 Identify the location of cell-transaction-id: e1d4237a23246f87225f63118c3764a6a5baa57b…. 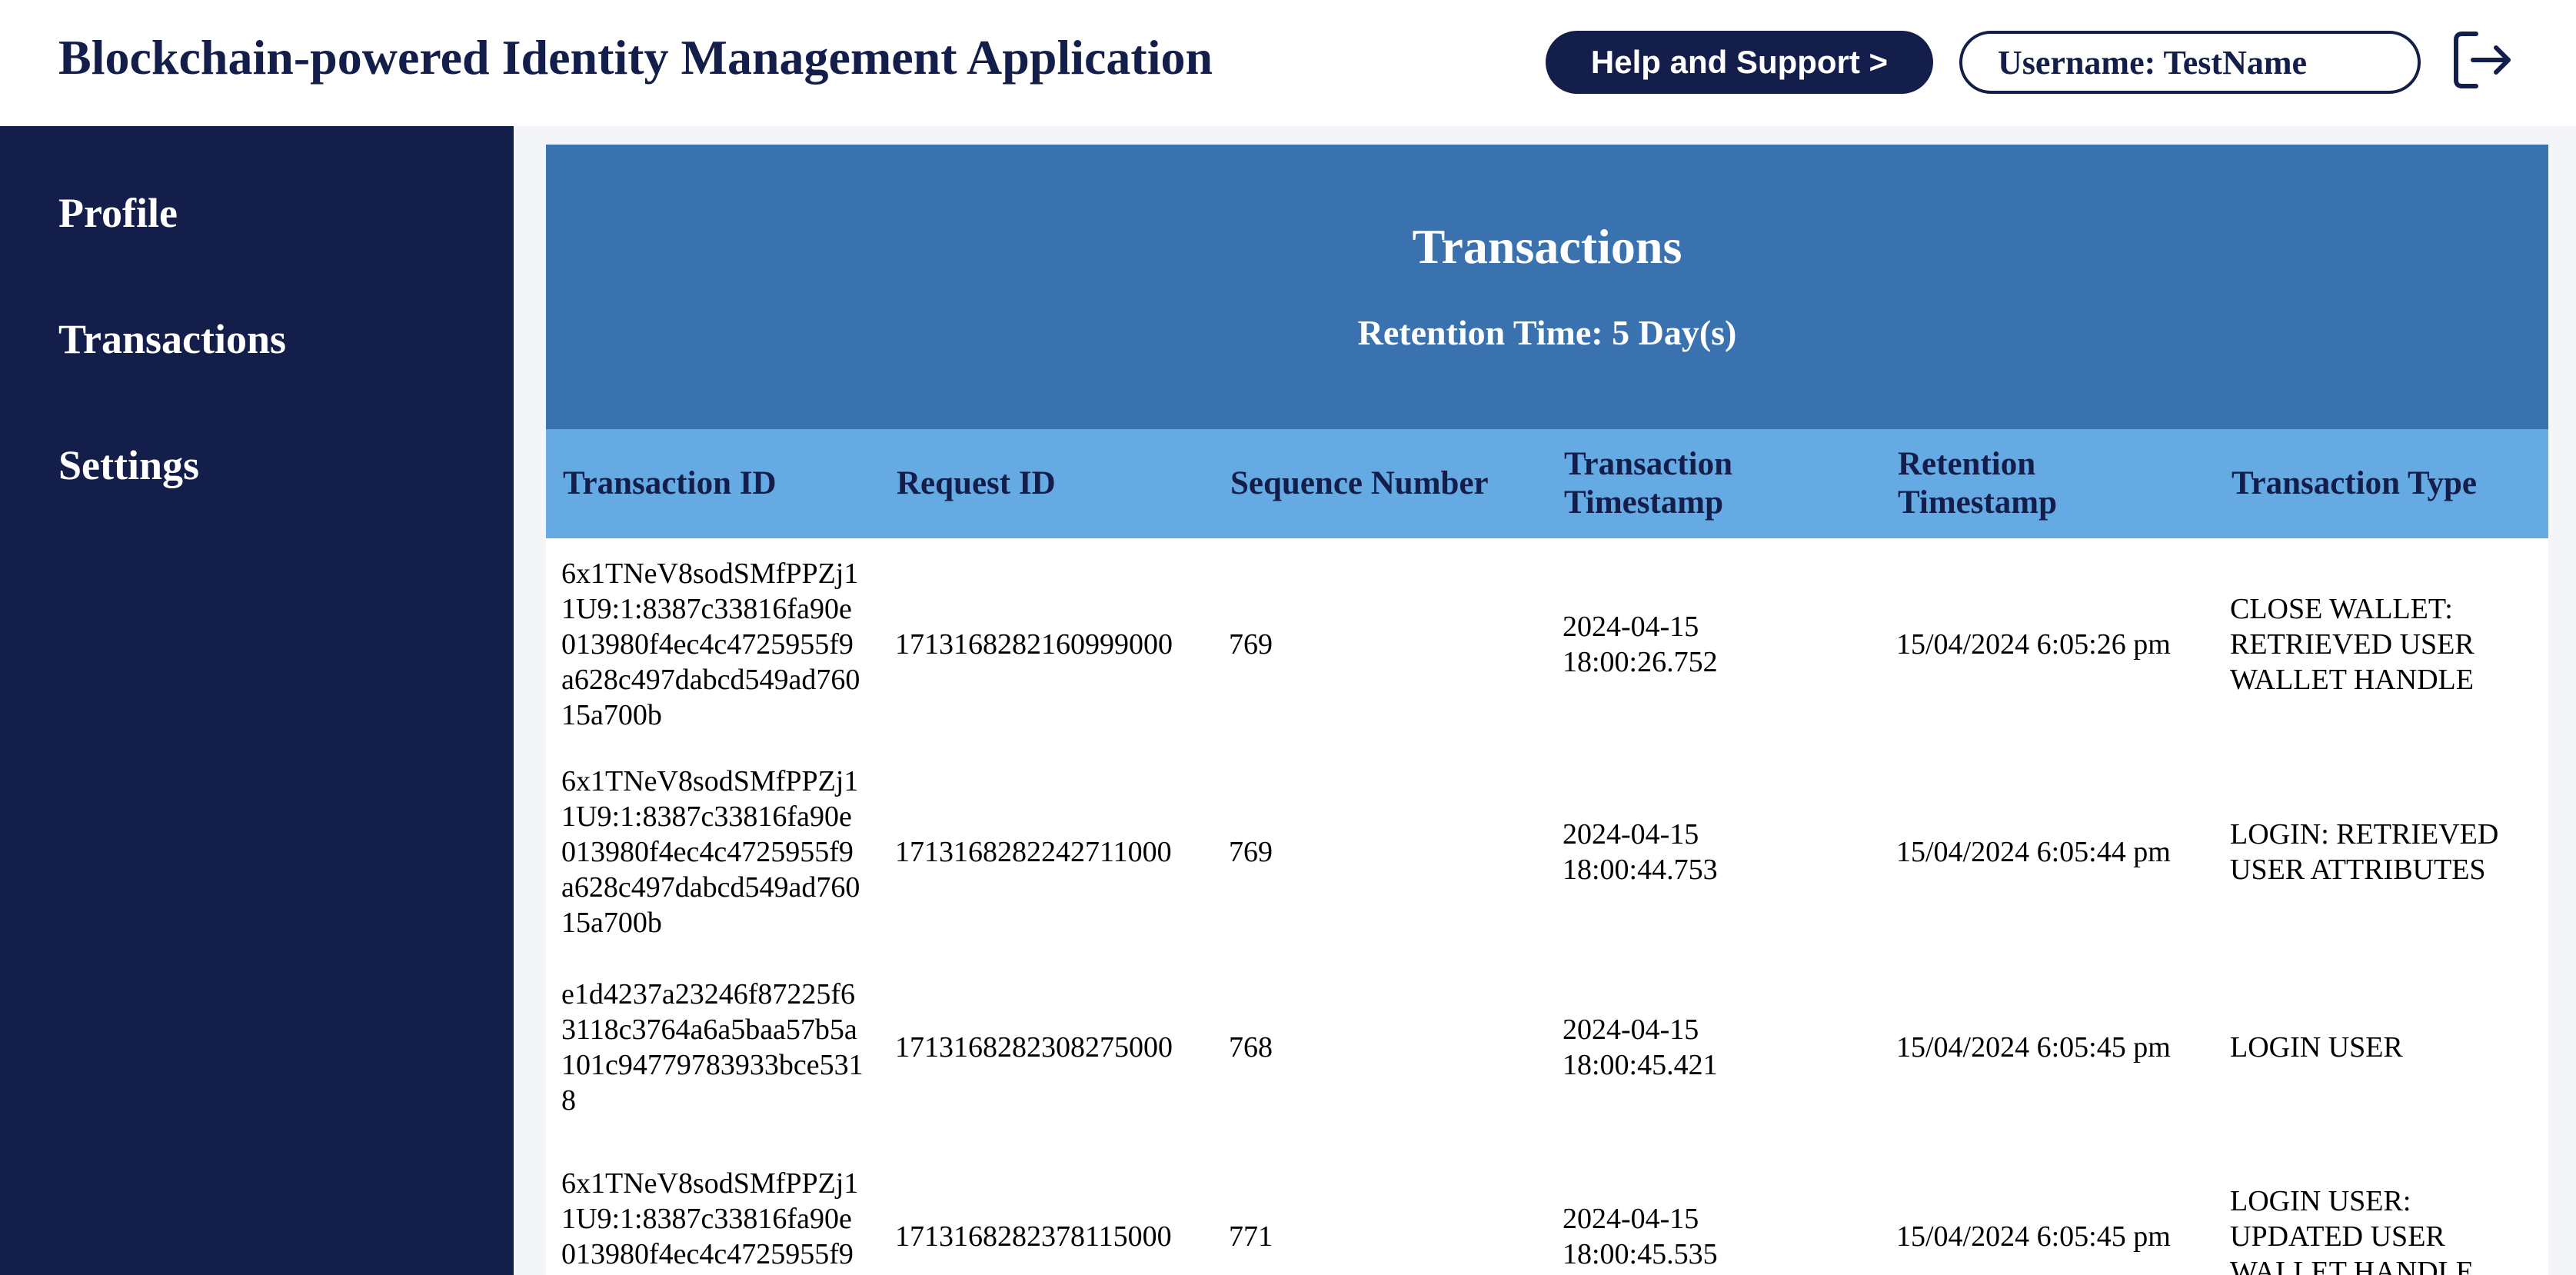
(712, 1047).